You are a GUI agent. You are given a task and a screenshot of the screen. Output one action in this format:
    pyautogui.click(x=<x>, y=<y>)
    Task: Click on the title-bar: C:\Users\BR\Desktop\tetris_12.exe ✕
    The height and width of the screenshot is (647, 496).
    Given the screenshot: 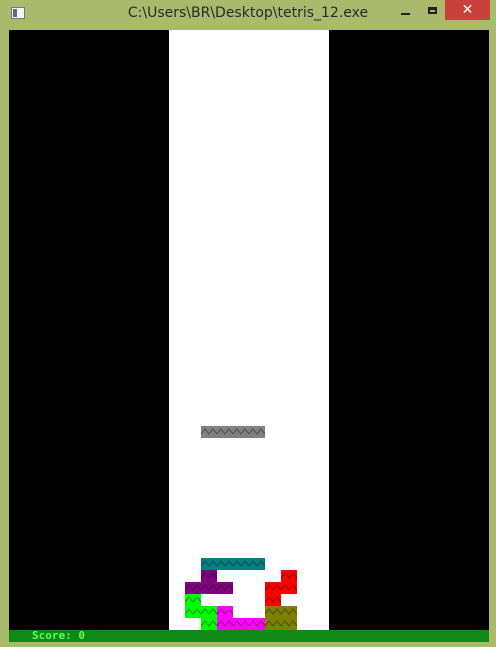 What is the action you would take?
    pyautogui.click(x=248, y=14)
    